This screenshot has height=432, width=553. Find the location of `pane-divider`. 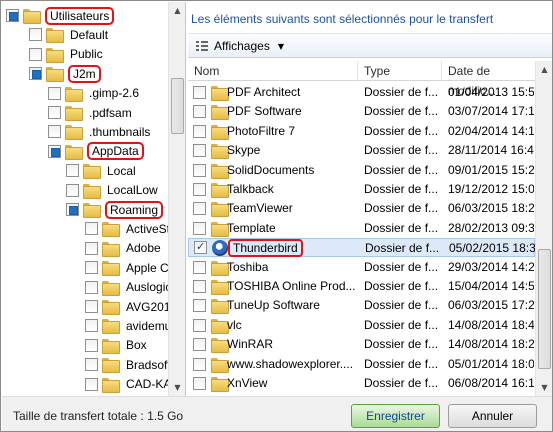

pane-divider is located at coordinates (185, 199).